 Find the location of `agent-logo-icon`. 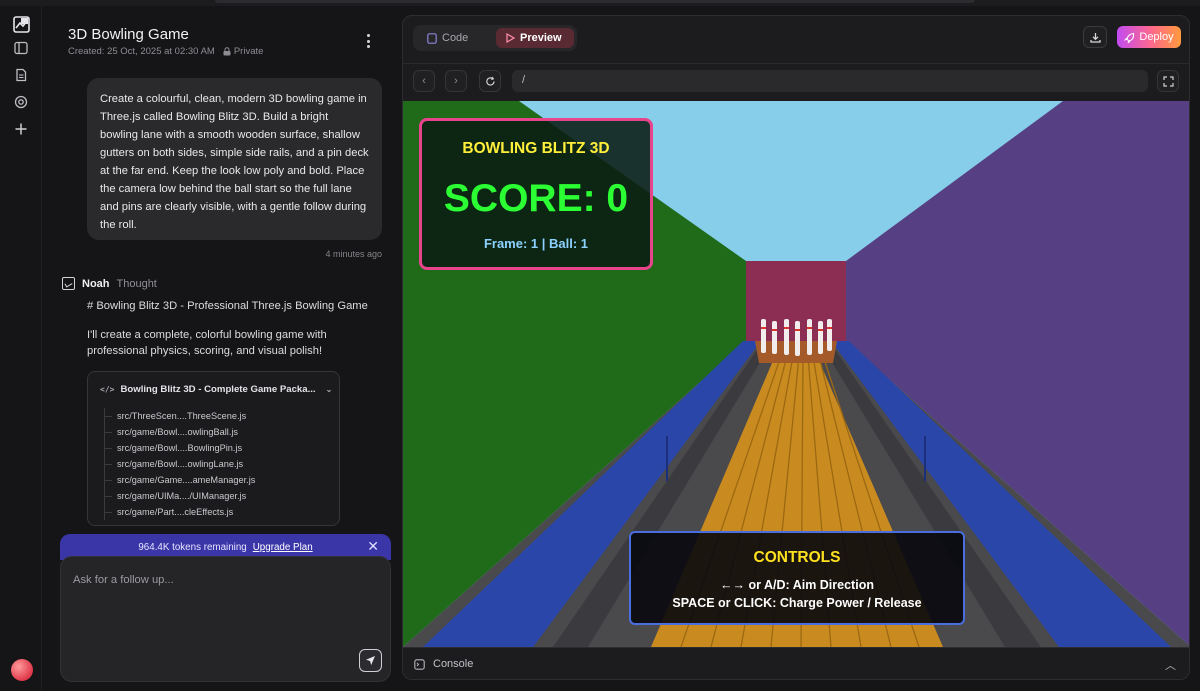

agent-logo-icon is located at coordinates (68, 283).